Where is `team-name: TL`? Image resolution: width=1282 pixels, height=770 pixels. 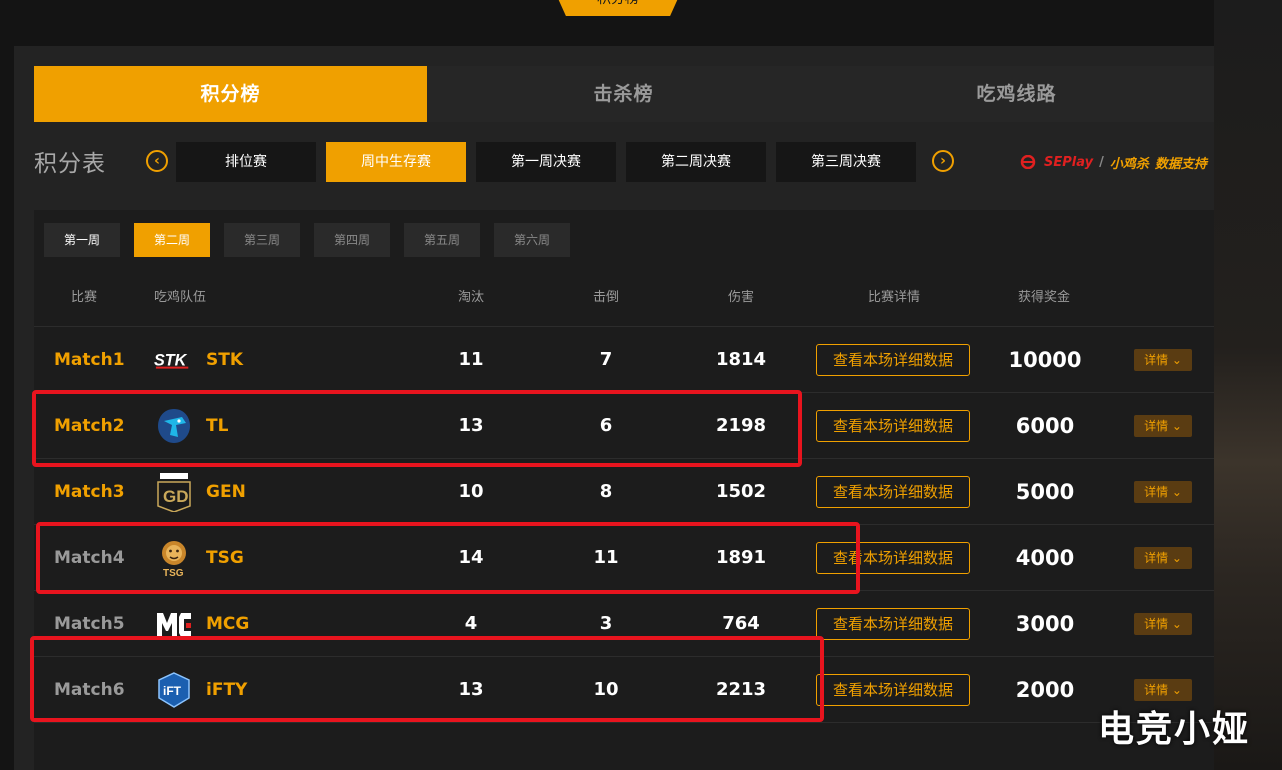
team-name: TL is located at coordinates (217, 426).